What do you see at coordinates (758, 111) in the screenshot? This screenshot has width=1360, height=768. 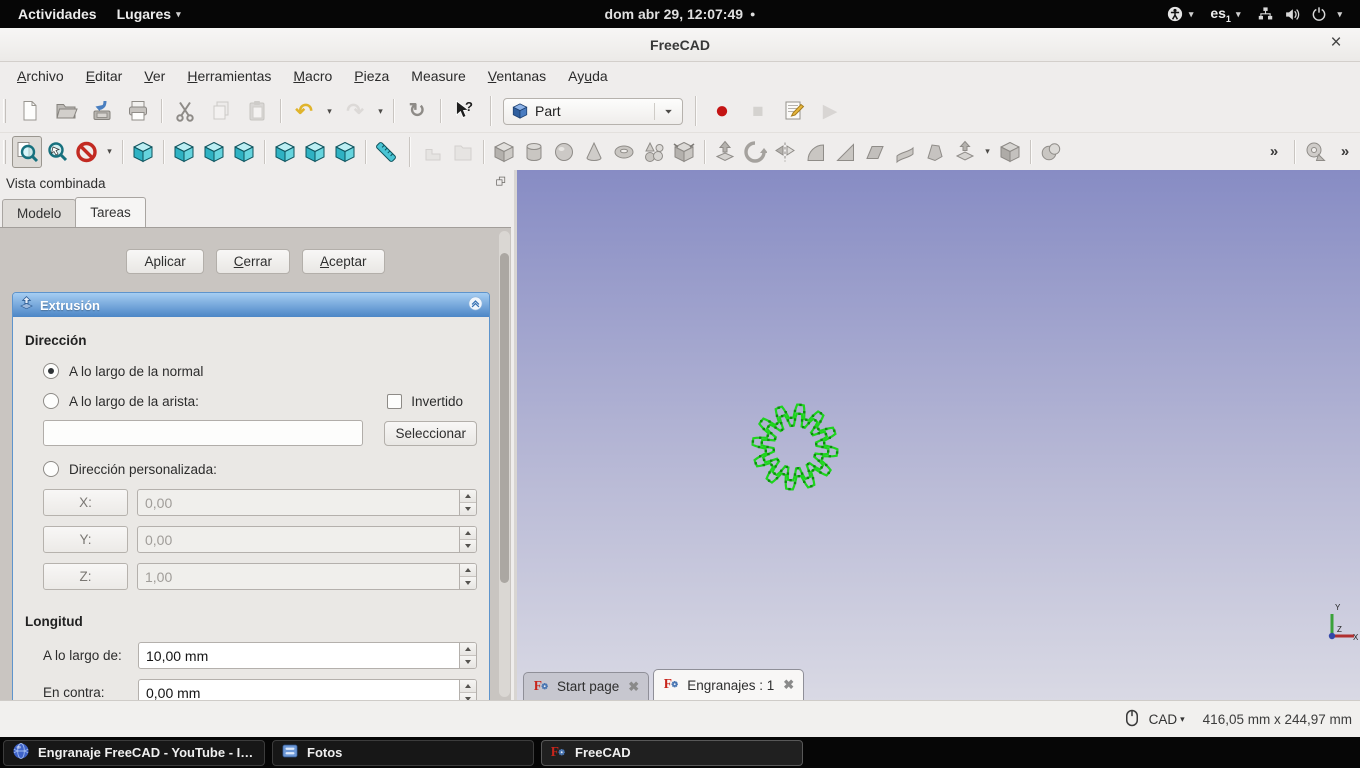 I see `macro-stop-button: ■` at bounding box center [758, 111].